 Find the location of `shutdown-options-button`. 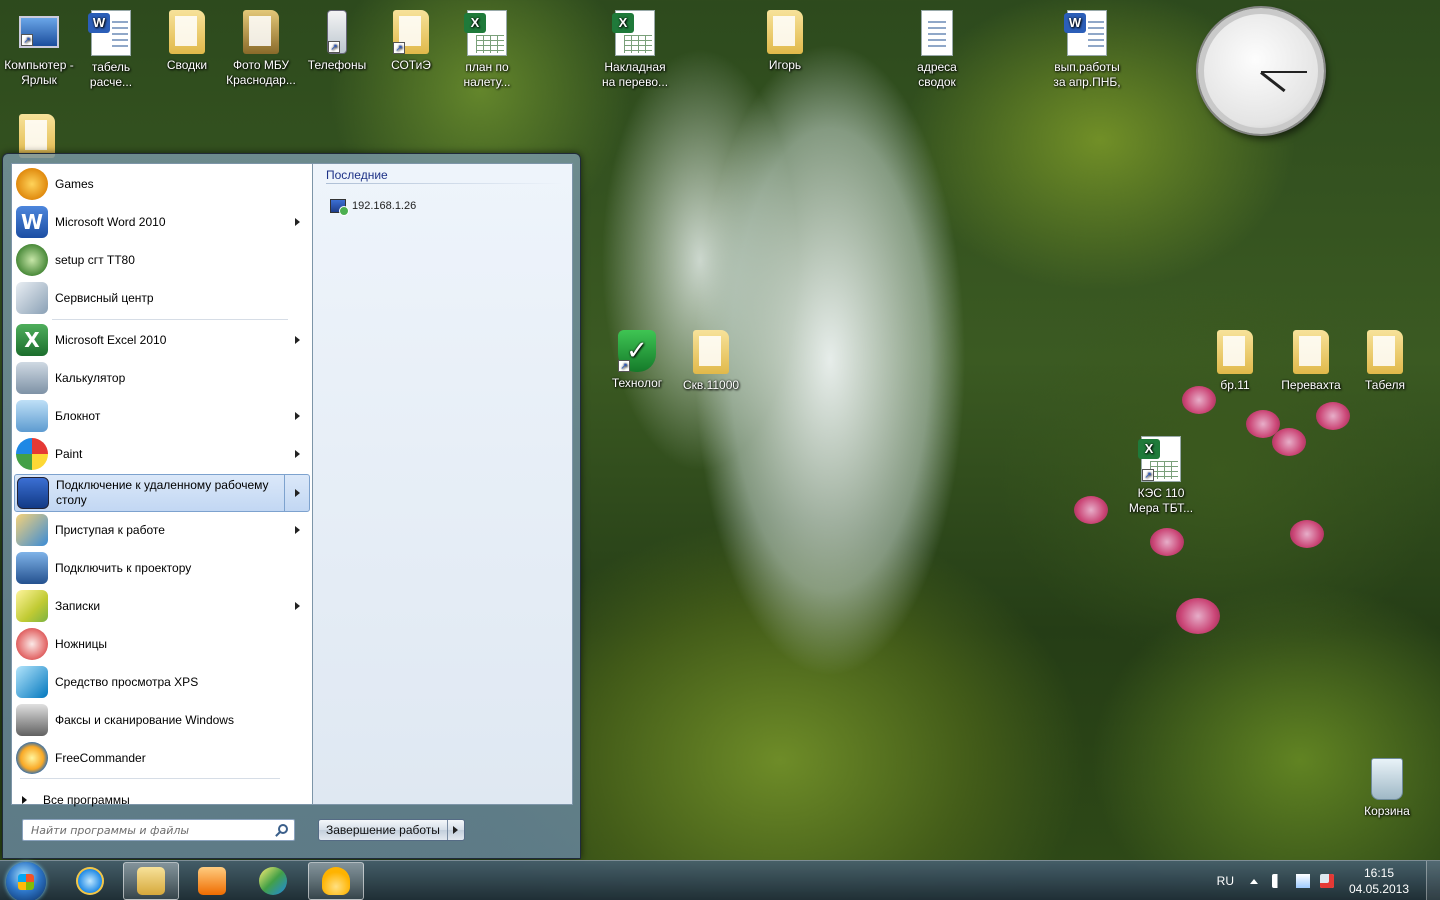

shutdown-options-button is located at coordinates (455, 830).